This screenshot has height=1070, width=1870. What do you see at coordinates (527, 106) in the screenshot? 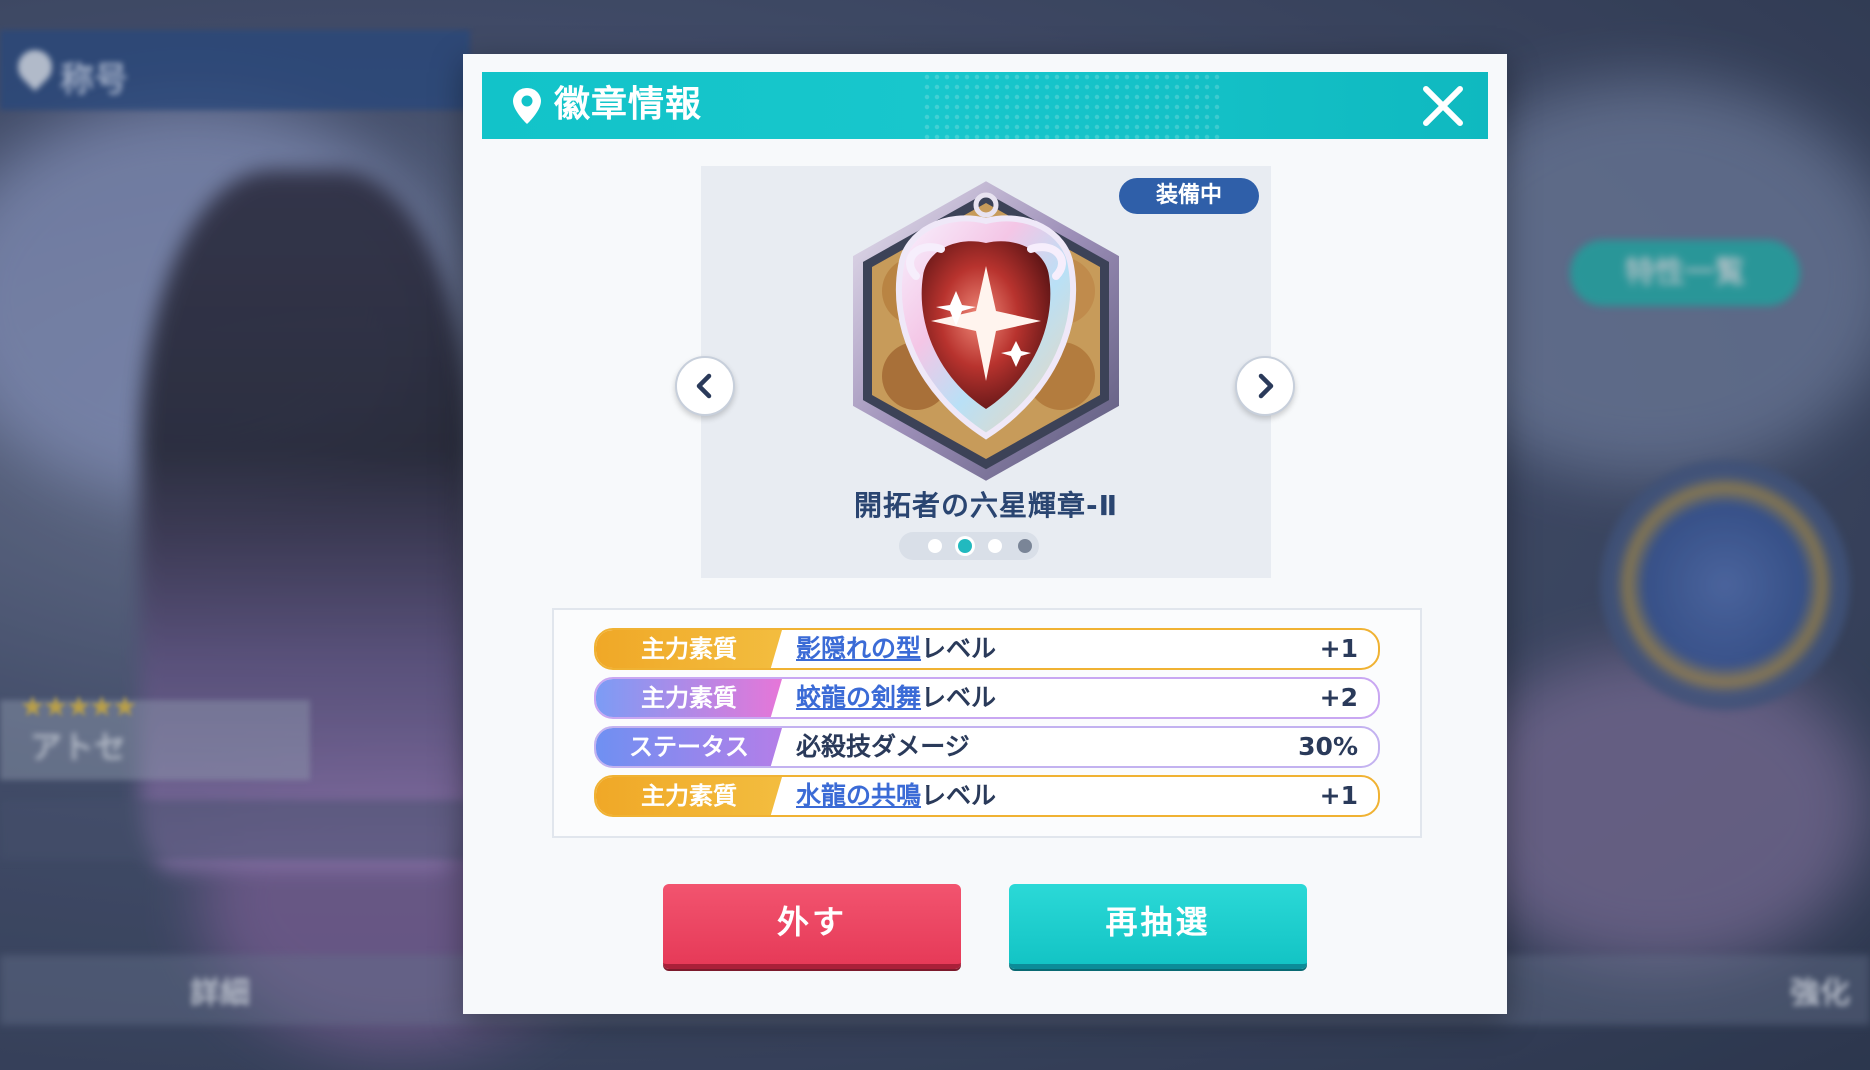
I see `location-pin-icon` at bounding box center [527, 106].